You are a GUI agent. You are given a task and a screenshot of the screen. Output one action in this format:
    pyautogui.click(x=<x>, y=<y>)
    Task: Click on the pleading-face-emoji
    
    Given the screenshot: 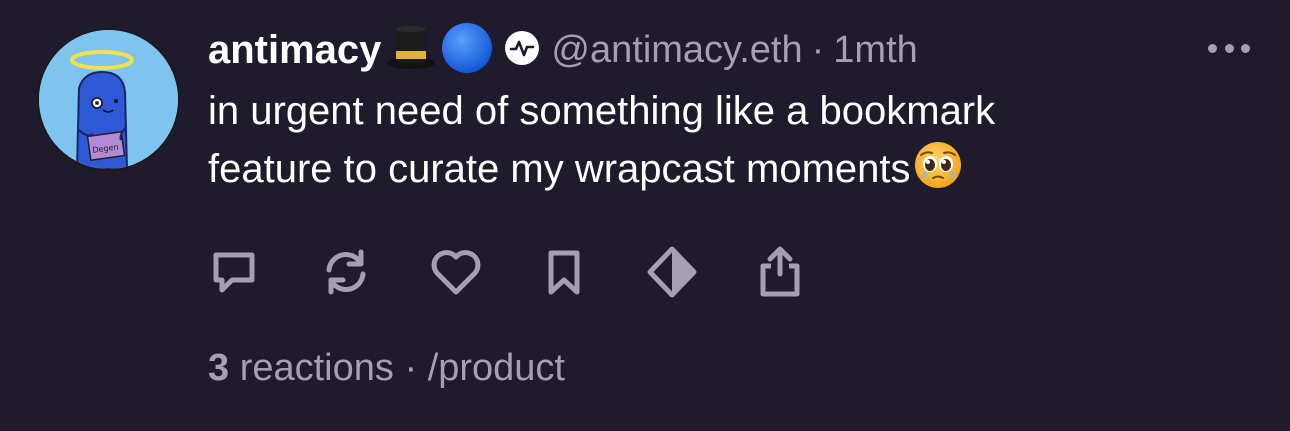 What is the action you would take?
    pyautogui.click(x=938, y=173)
    